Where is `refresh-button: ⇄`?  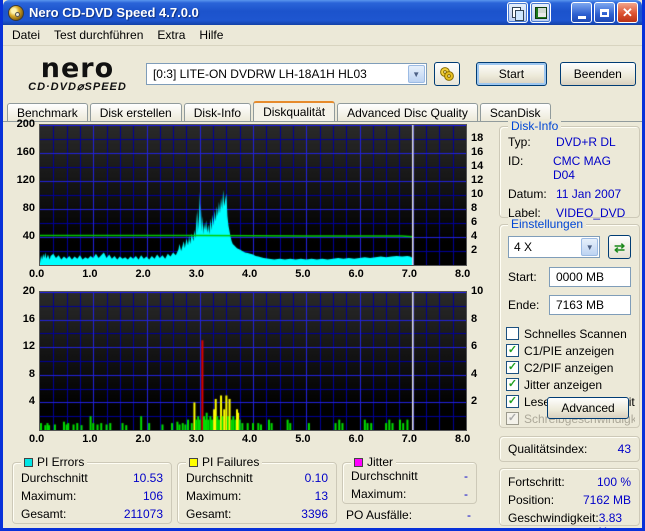
refresh-button: ⇄ is located at coordinates (619, 247).